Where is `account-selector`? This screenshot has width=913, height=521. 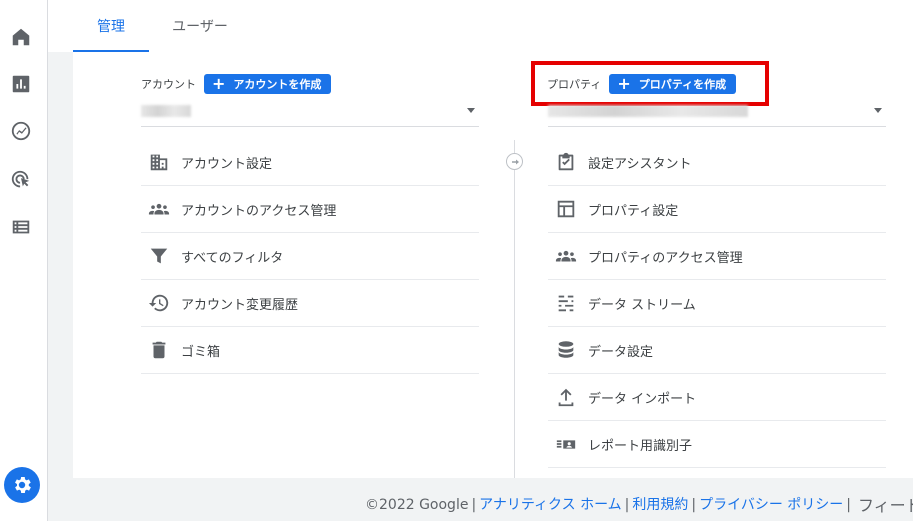
account-selector is located at coordinates (310, 113).